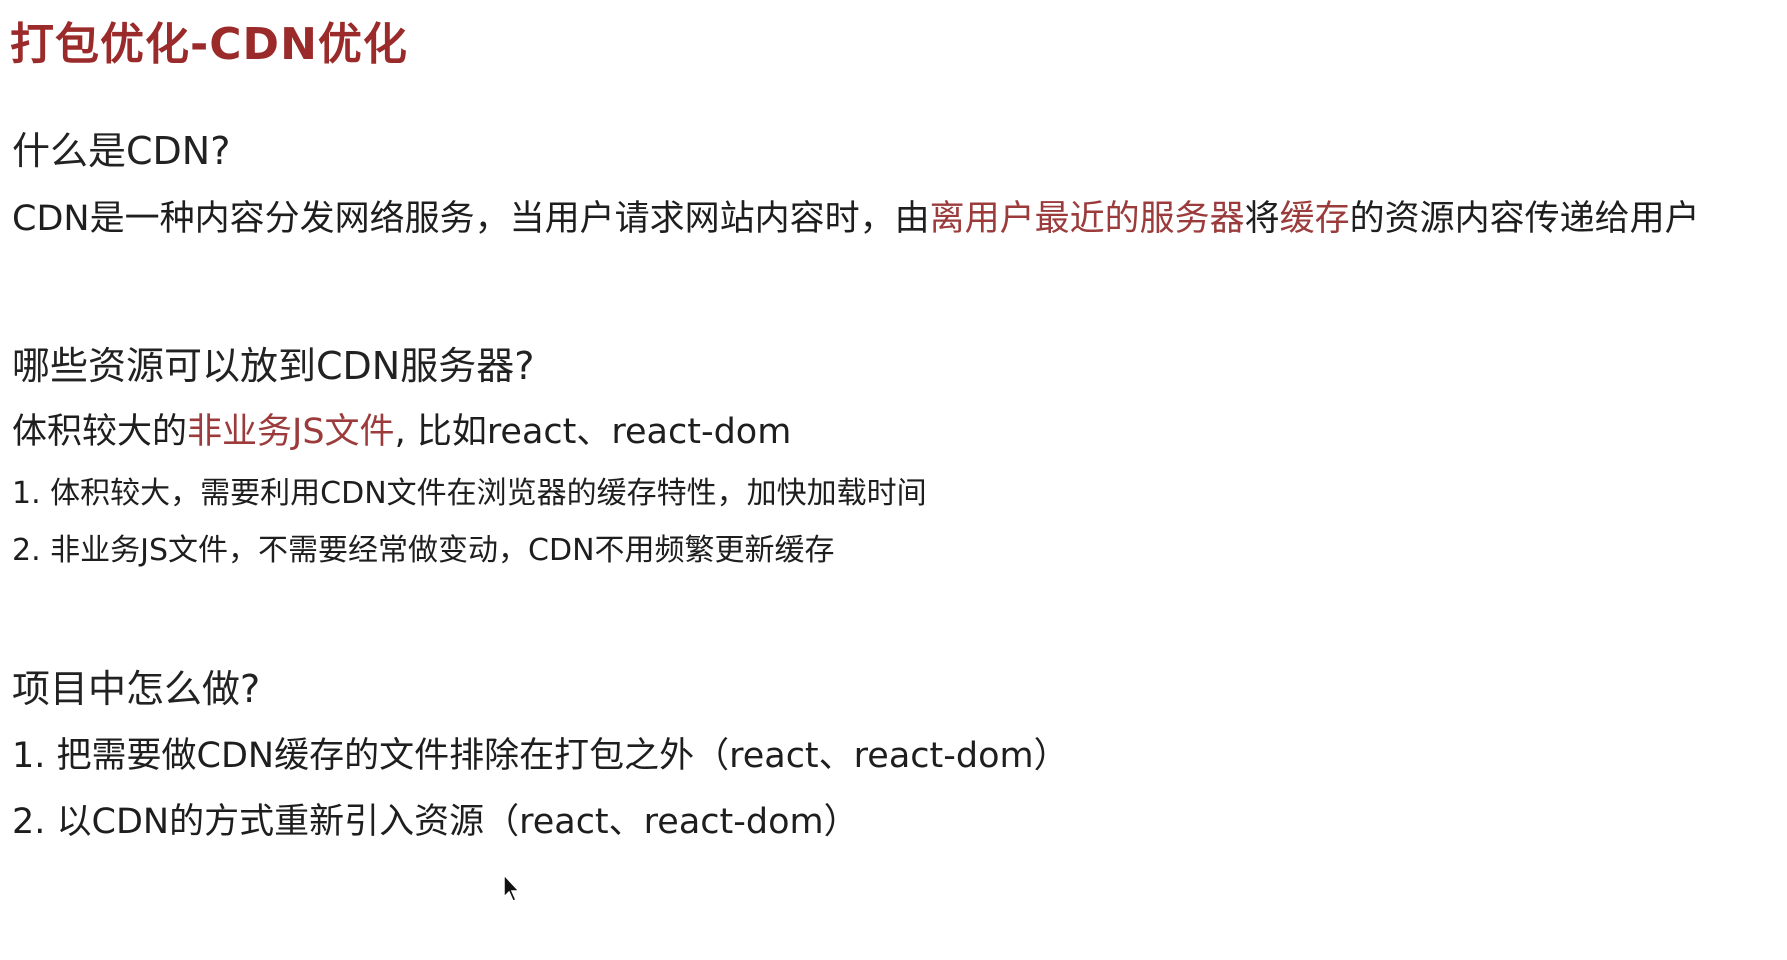  What do you see at coordinates (273, 366) in the screenshot?
I see `question-which-resources: 哪些资源可以放到CDN服务器?` at bounding box center [273, 366].